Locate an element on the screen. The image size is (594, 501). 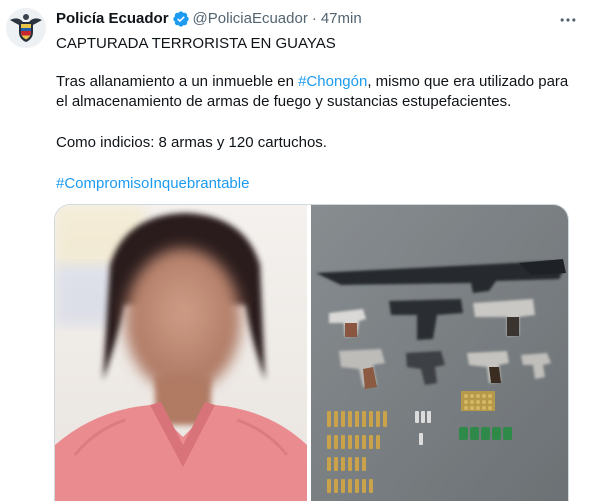
police-shield-icon is located at coordinates (26, 28).